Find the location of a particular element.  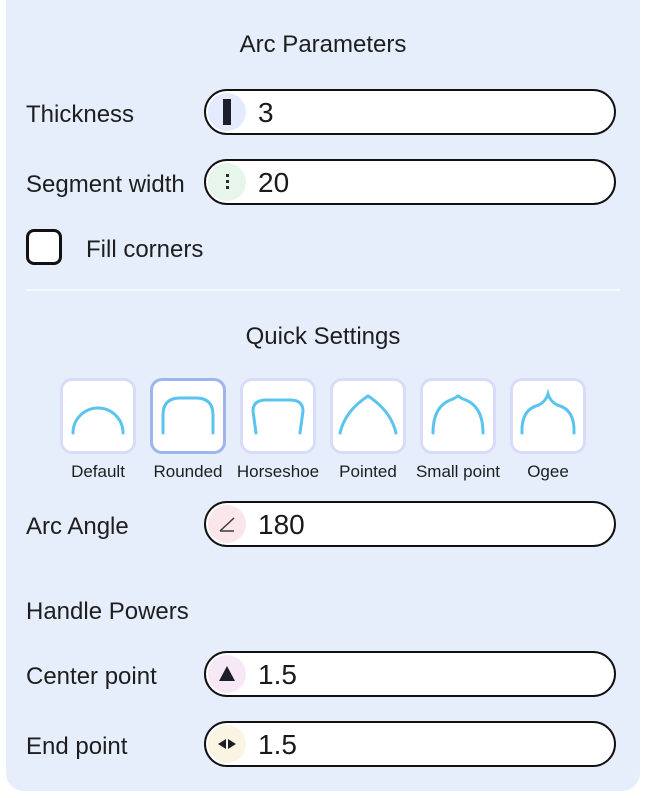

preset-ogee-button is located at coordinates (548, 416).